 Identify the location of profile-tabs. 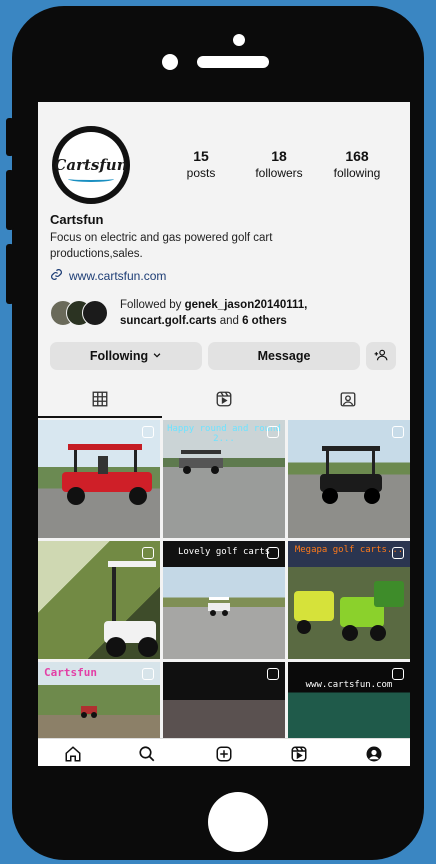
(224, 401).